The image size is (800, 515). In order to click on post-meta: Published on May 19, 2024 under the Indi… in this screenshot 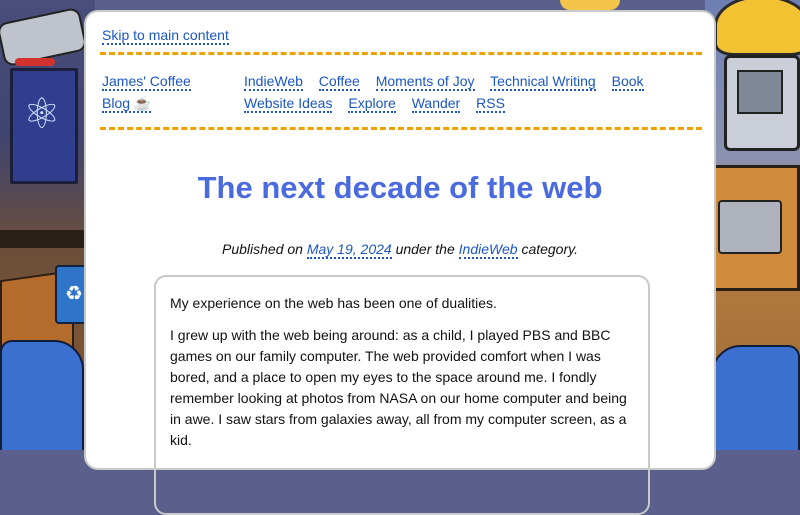, I will do `click(400, 250)`.